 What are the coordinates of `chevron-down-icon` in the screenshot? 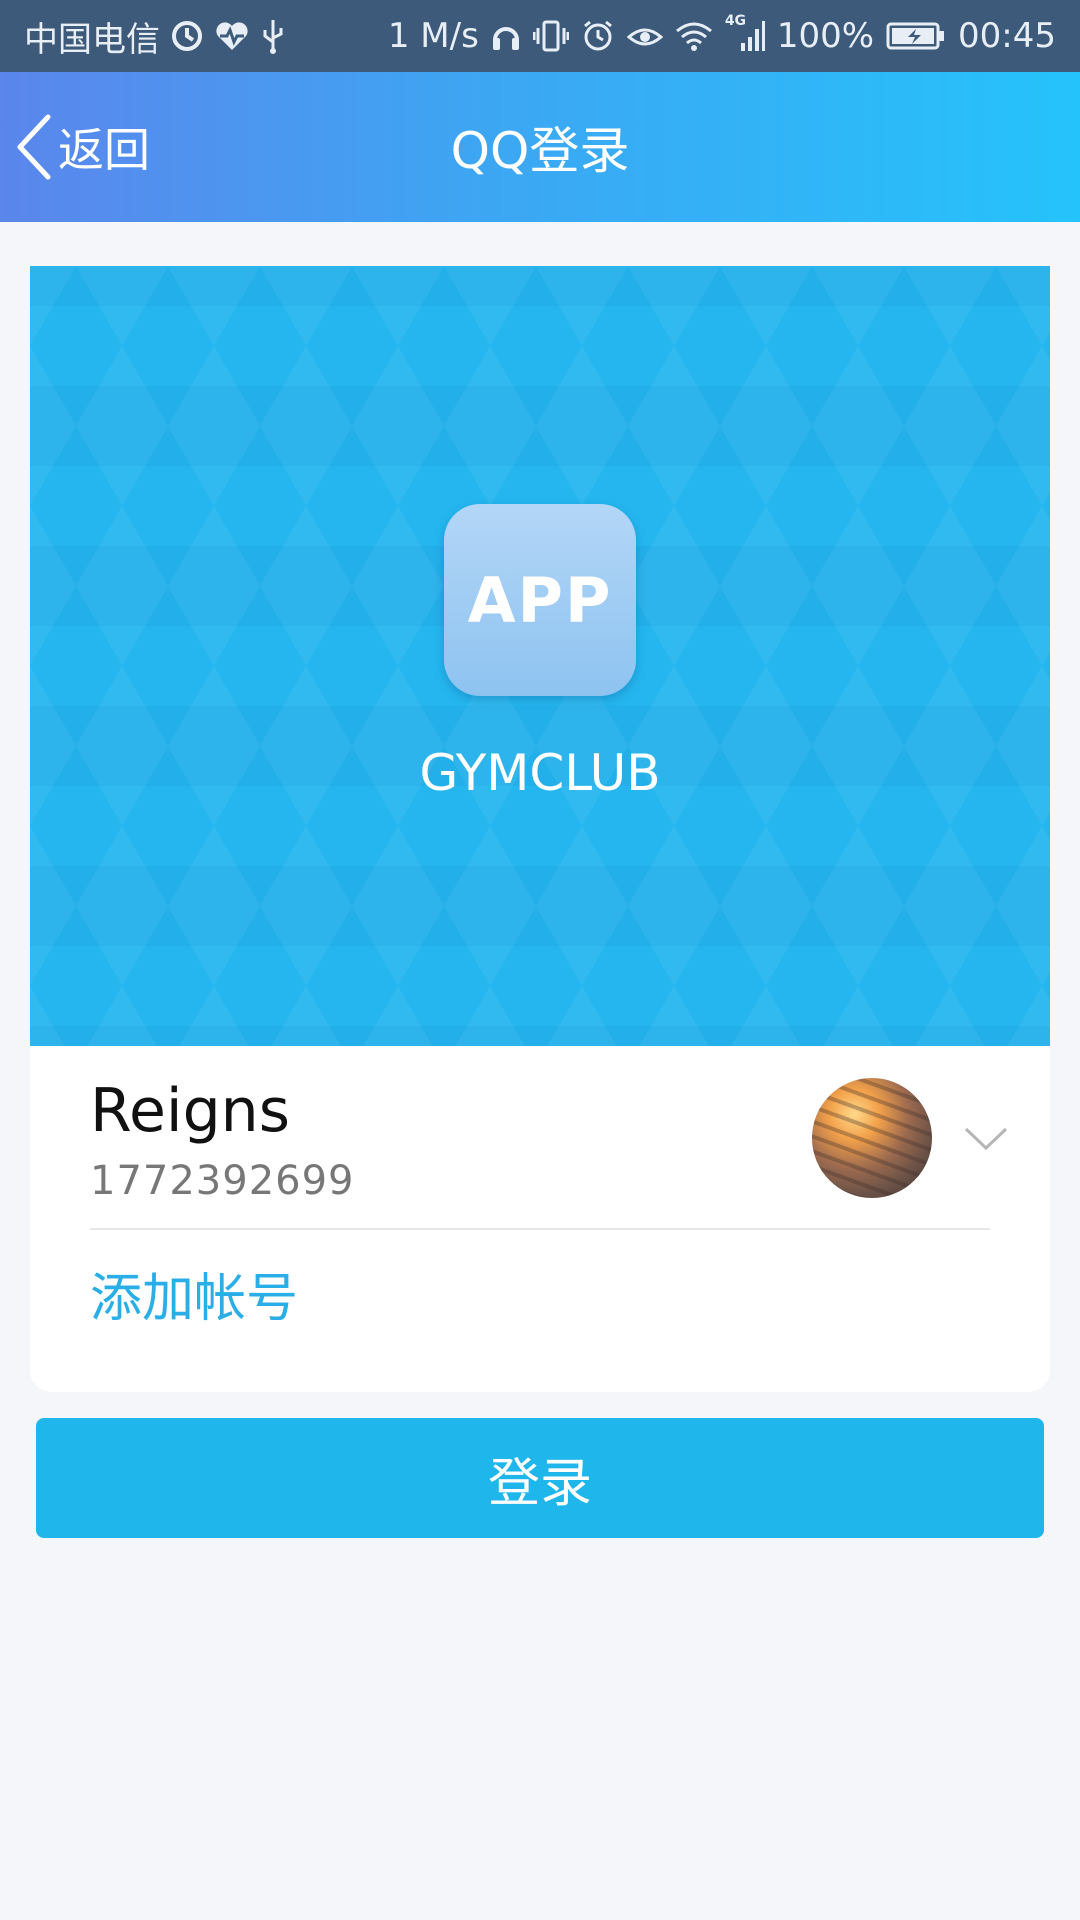 It's located at (986, 1139).